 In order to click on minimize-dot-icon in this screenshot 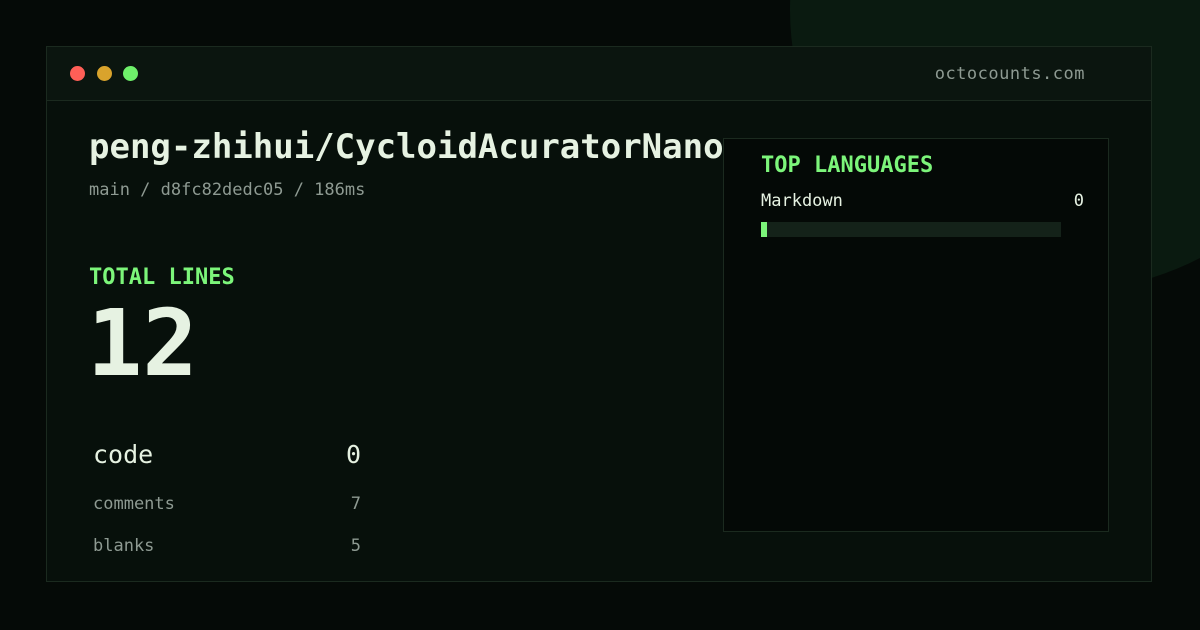, I will do `click(104, 73)`.